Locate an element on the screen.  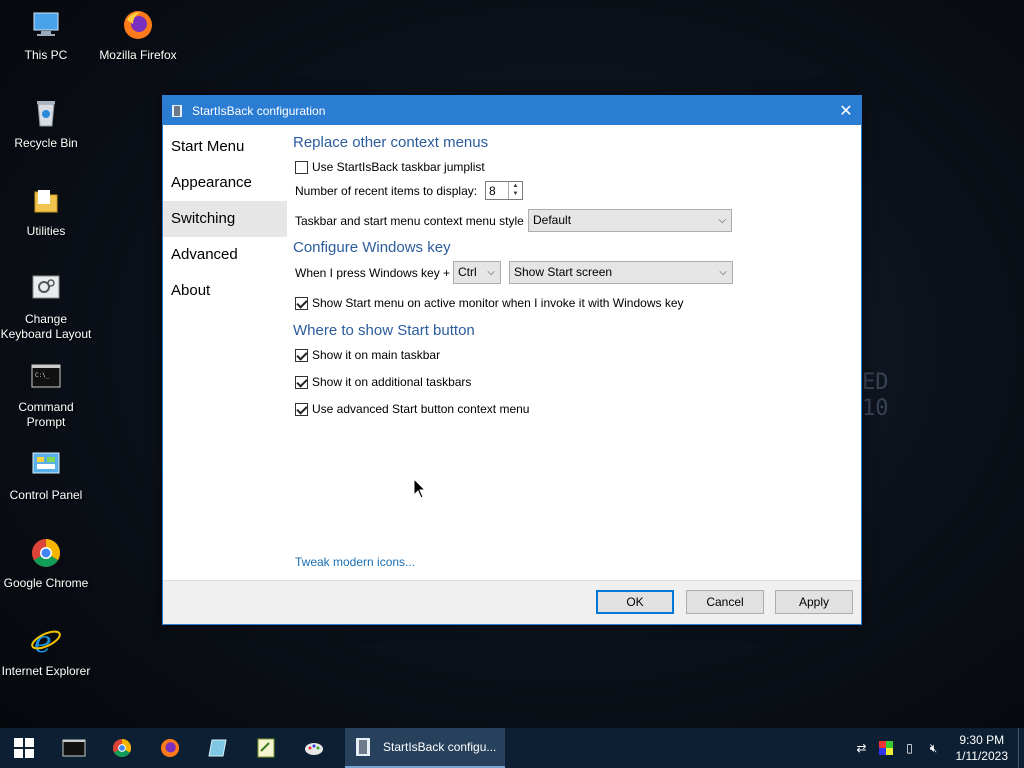
advanced-context-menu-row: Use advanced Start button context menu is located at coordinates (412, 409).